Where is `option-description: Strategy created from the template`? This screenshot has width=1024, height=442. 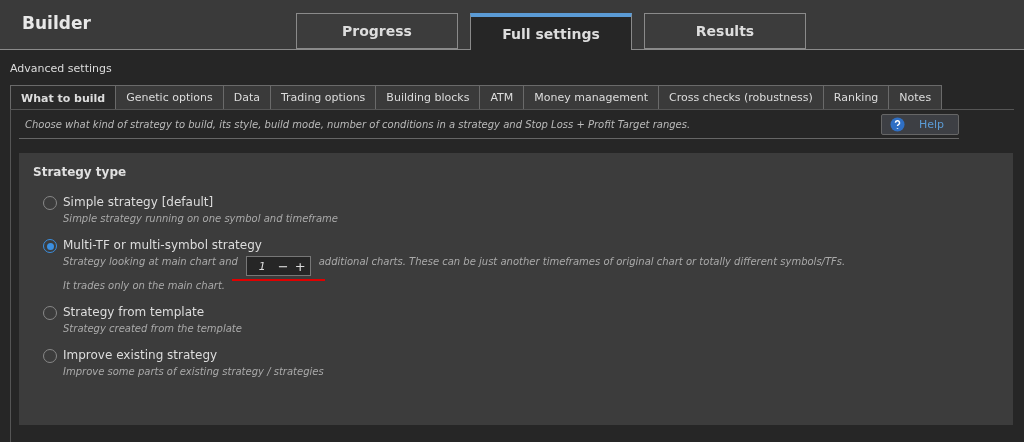
option-description: Strategy created from the template is located at coordinates (152, 328).